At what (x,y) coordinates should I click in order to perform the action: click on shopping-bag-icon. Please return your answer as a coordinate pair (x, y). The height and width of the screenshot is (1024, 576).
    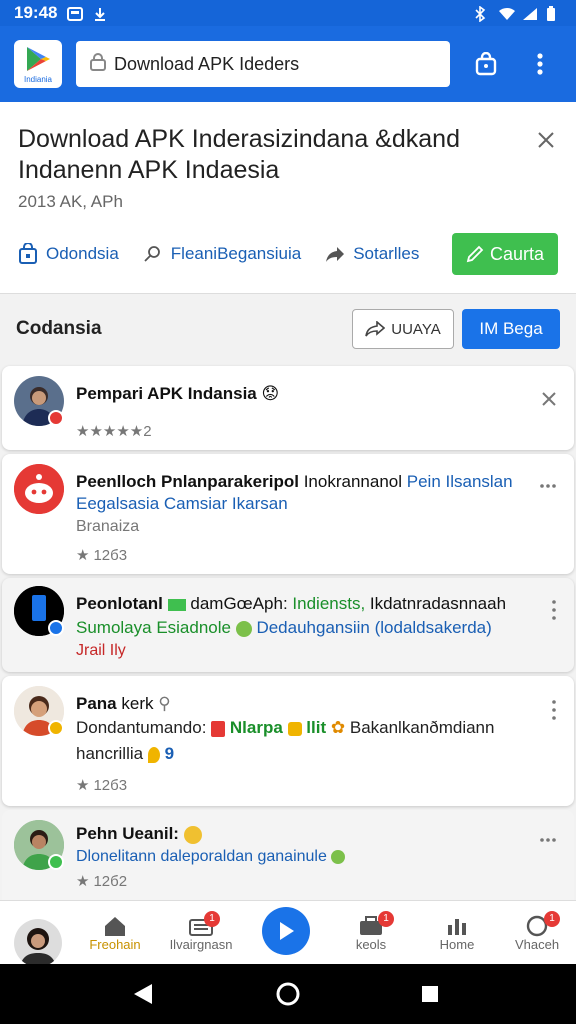
    Looking at the image, I should click on (486, 64).